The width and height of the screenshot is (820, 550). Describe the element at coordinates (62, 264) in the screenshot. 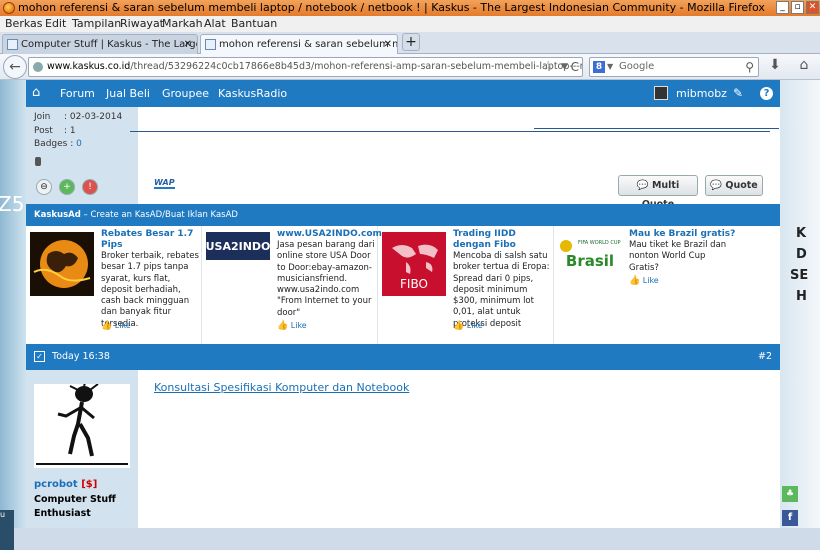

I see `ad-globe-image` at that location.